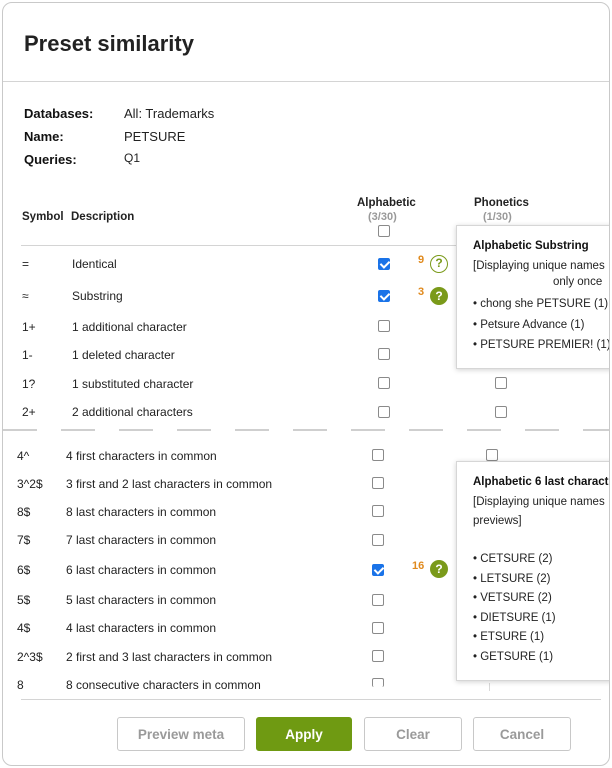 The height and width of the screenshot is (768, 612). Describe the element at coordinates (29, 327) in the screenshot. I see `row-symbol: 1+` at that location.